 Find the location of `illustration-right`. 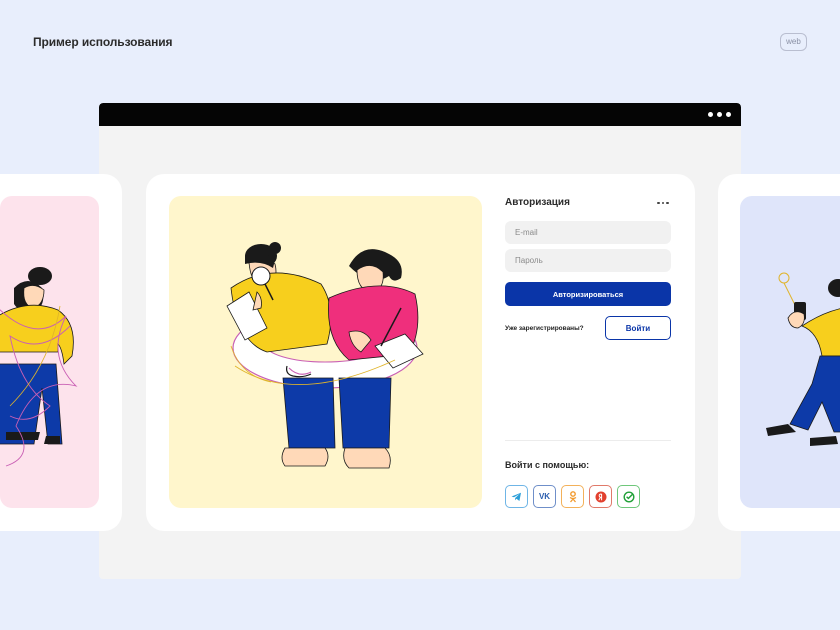

illustration-right is located at coordinates (790, 352).